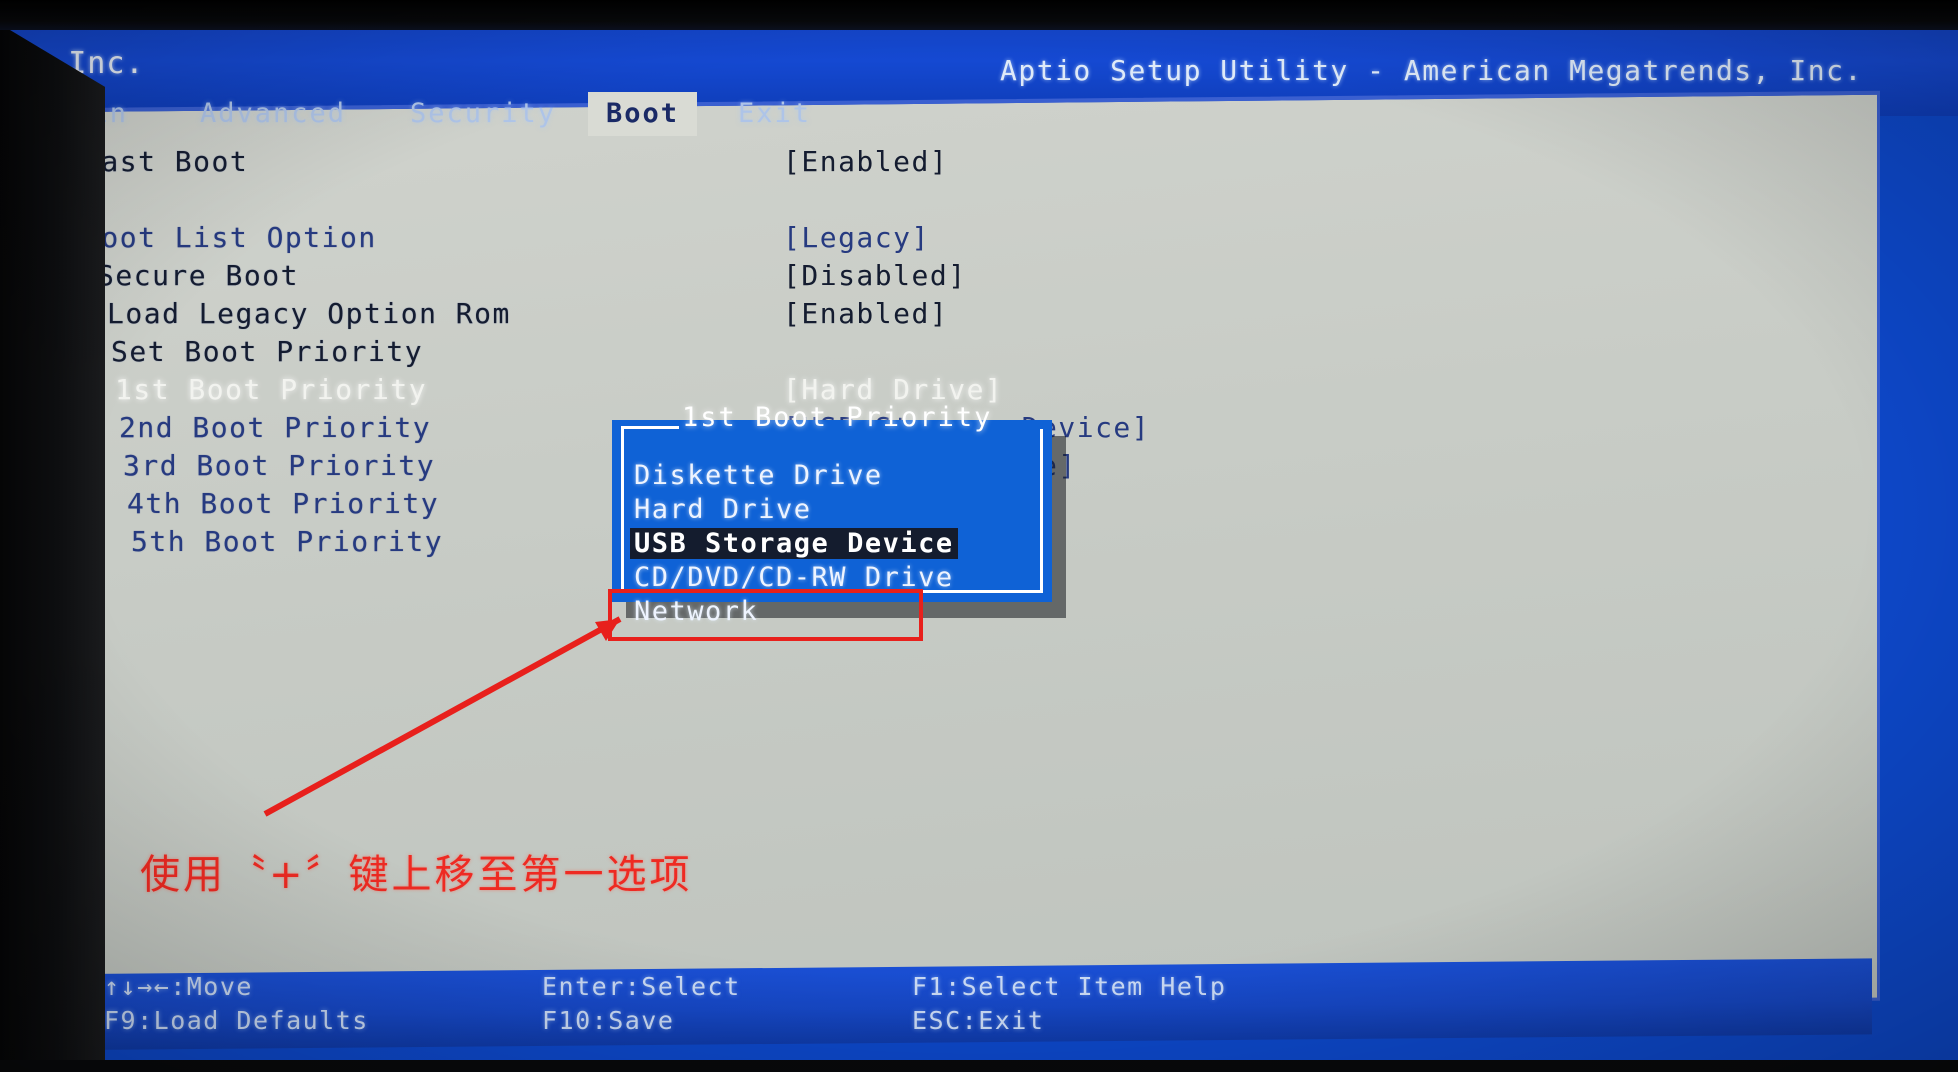  What do you see at coordinates (52, 548) in the screenshot?
I see `monitor-bezel-left` at bounding box center [52, 548].